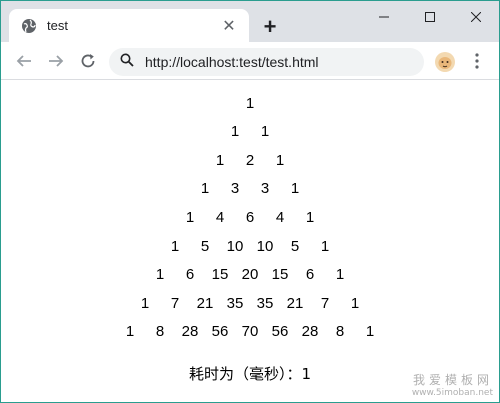 The width and height of the screenshot is (500, 403). I want to click on browser-toolbar: http://localhost:test/test.html, so click(250, 61).